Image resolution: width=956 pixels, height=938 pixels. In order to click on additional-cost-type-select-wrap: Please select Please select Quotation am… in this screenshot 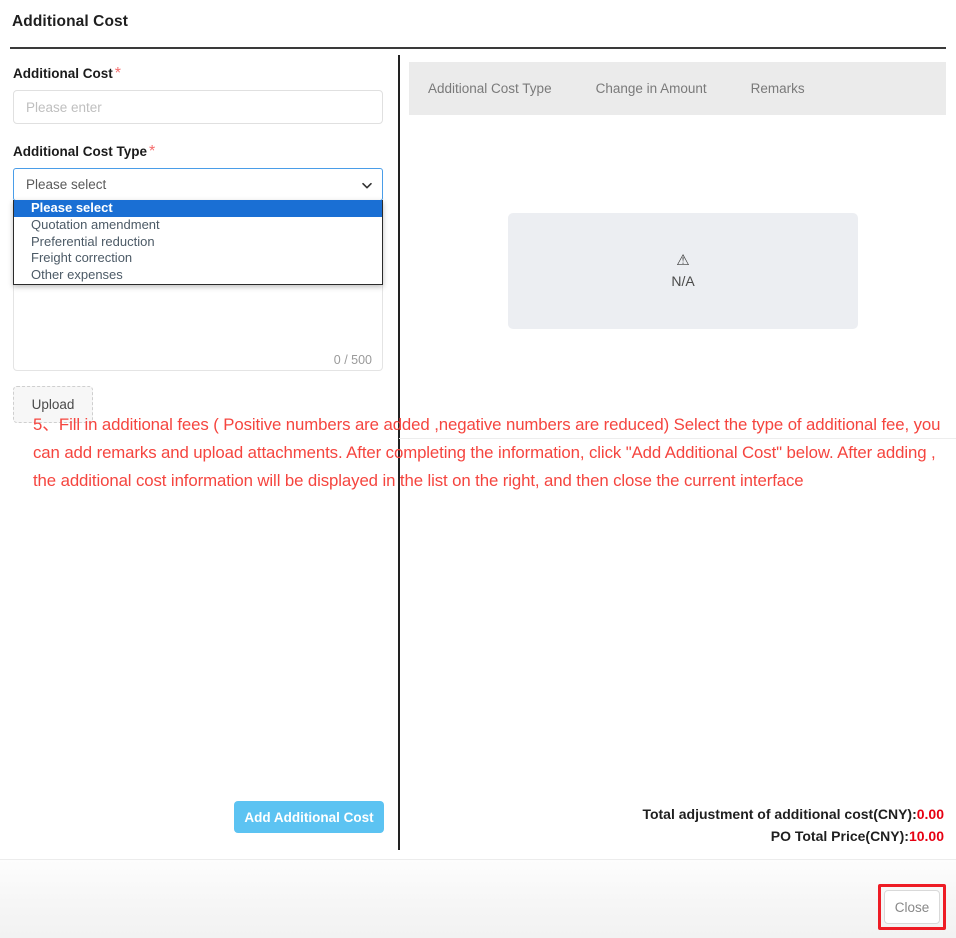, I will do `click(198, 226)`.